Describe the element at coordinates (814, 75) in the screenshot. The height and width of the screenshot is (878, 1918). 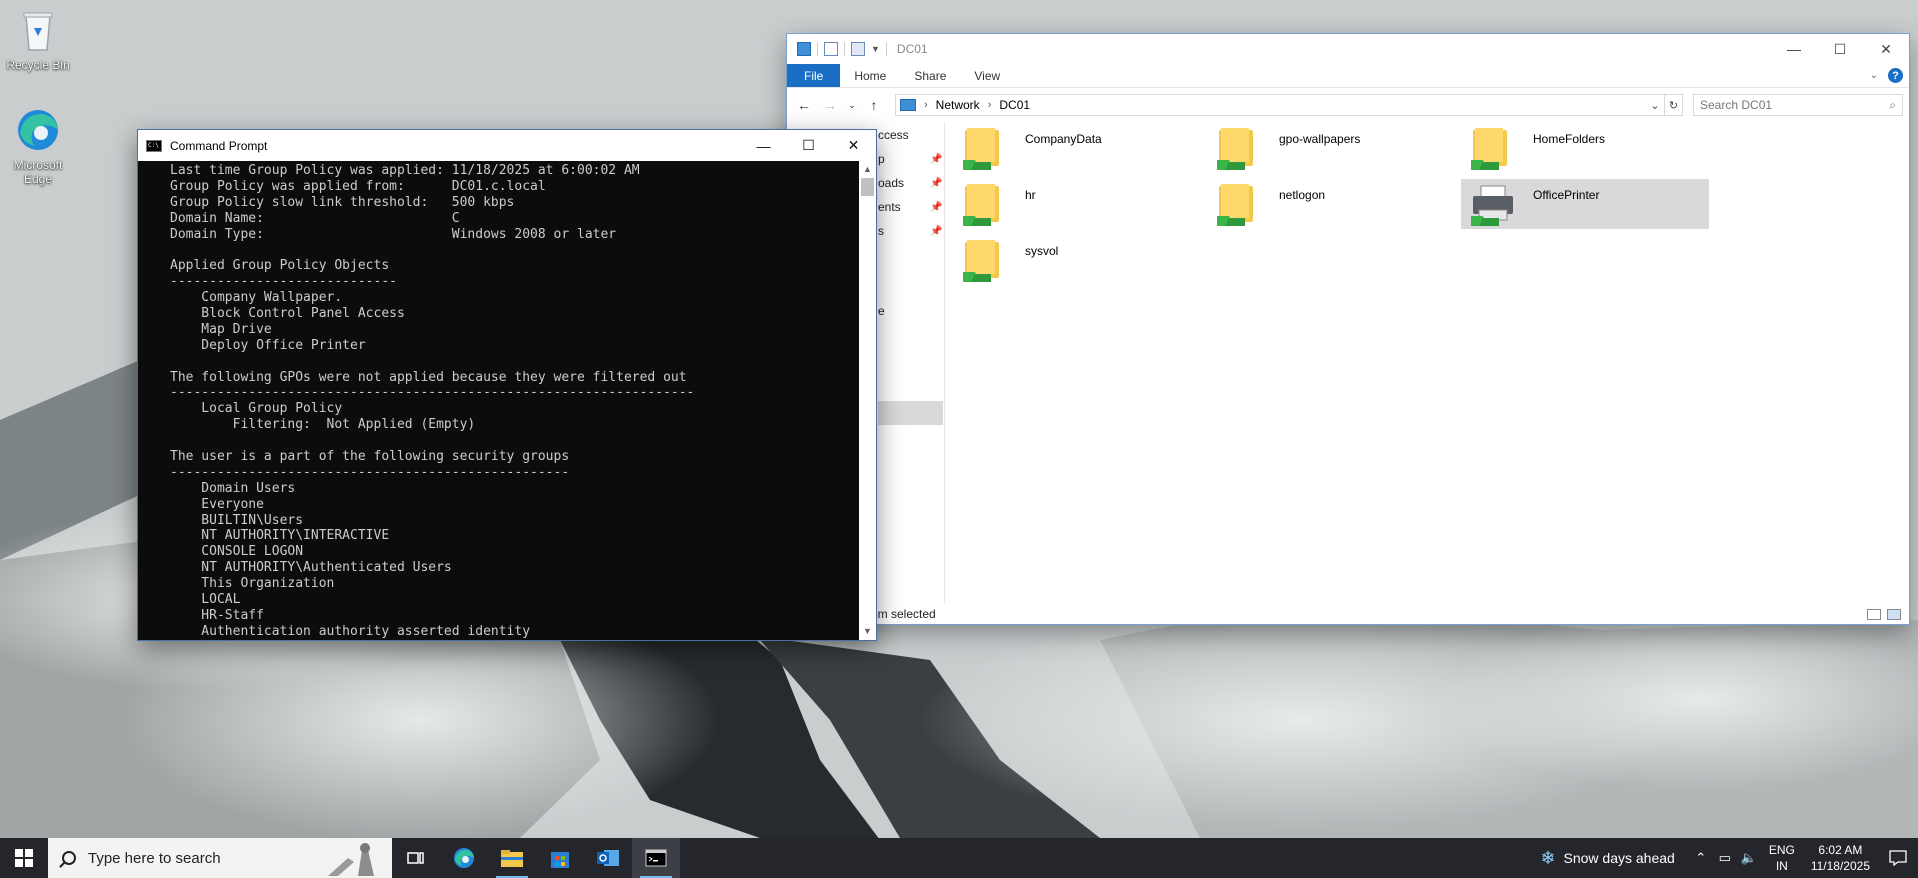
I see `tab-file: File` at that location.